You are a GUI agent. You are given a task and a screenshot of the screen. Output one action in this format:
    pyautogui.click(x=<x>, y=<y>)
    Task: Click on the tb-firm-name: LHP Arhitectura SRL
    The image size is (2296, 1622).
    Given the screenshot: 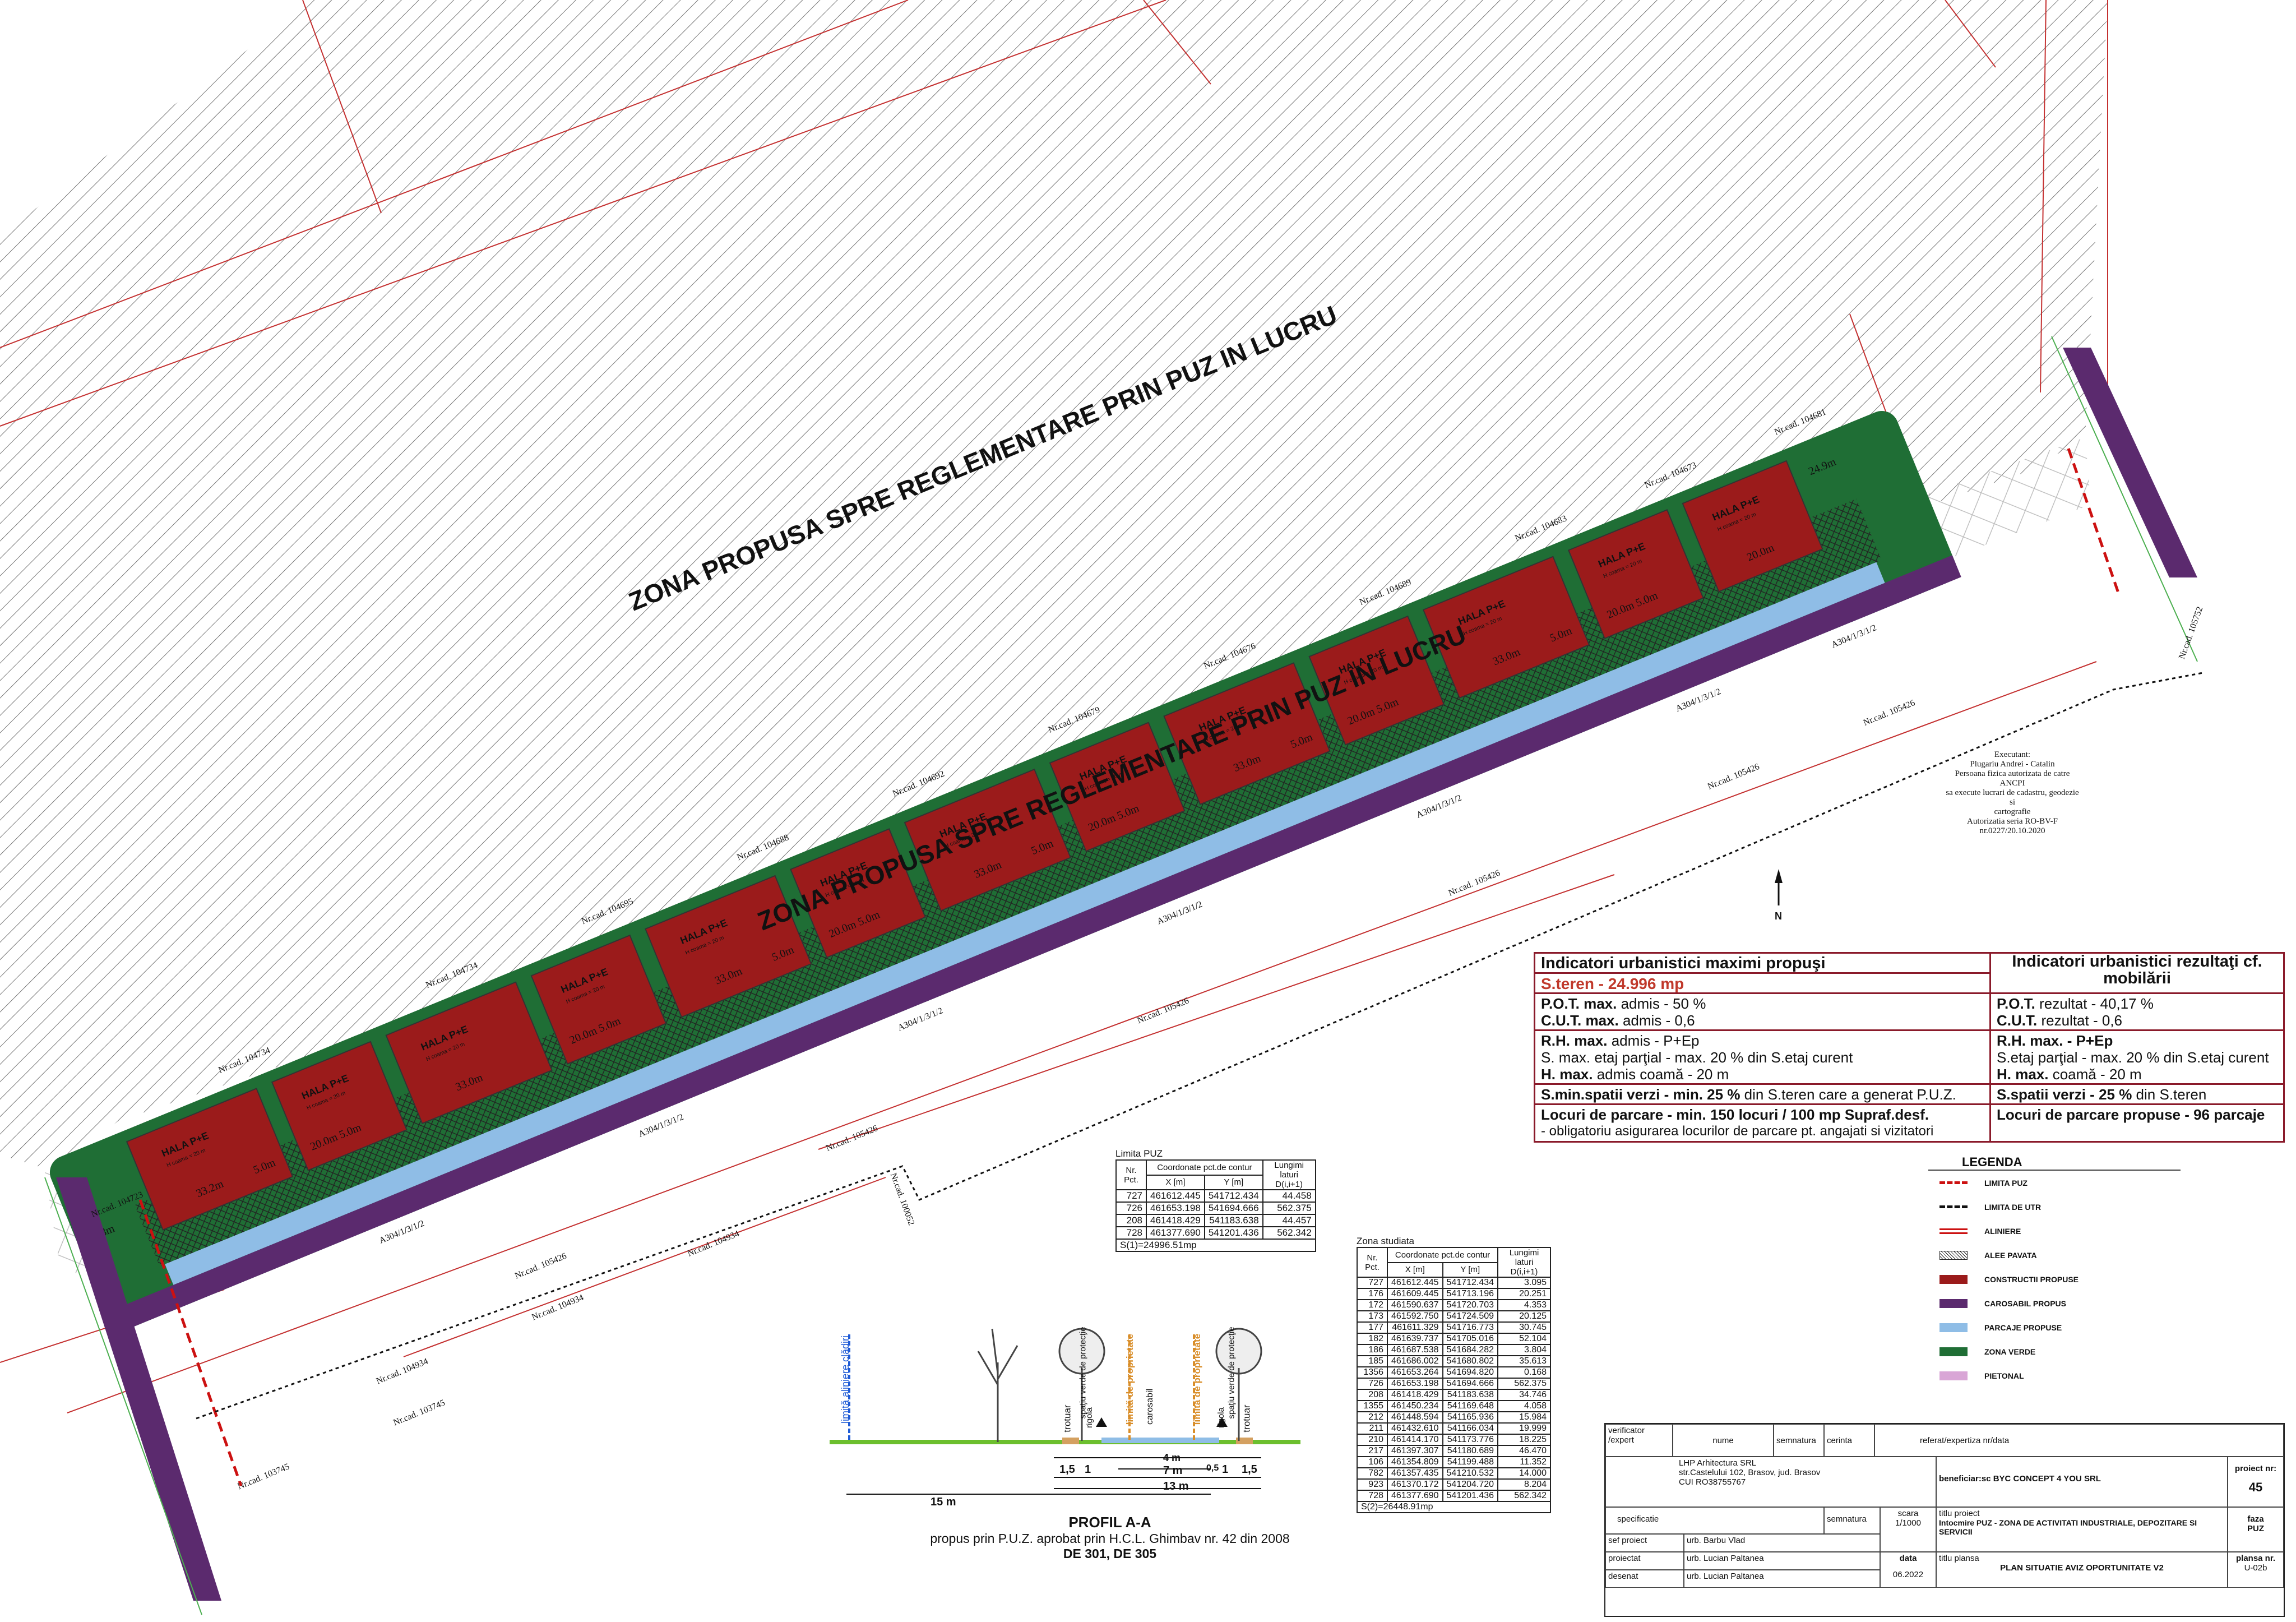 What is the action you would take?
    pyautogui.click(x=1718, y=1463)
    